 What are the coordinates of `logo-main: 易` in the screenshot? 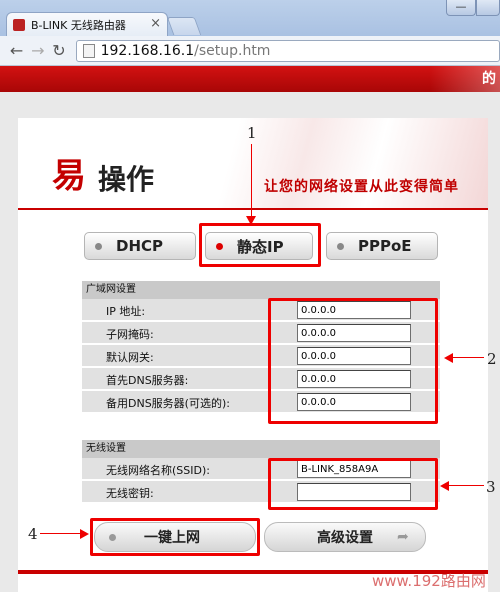 It's located at (69, 176).